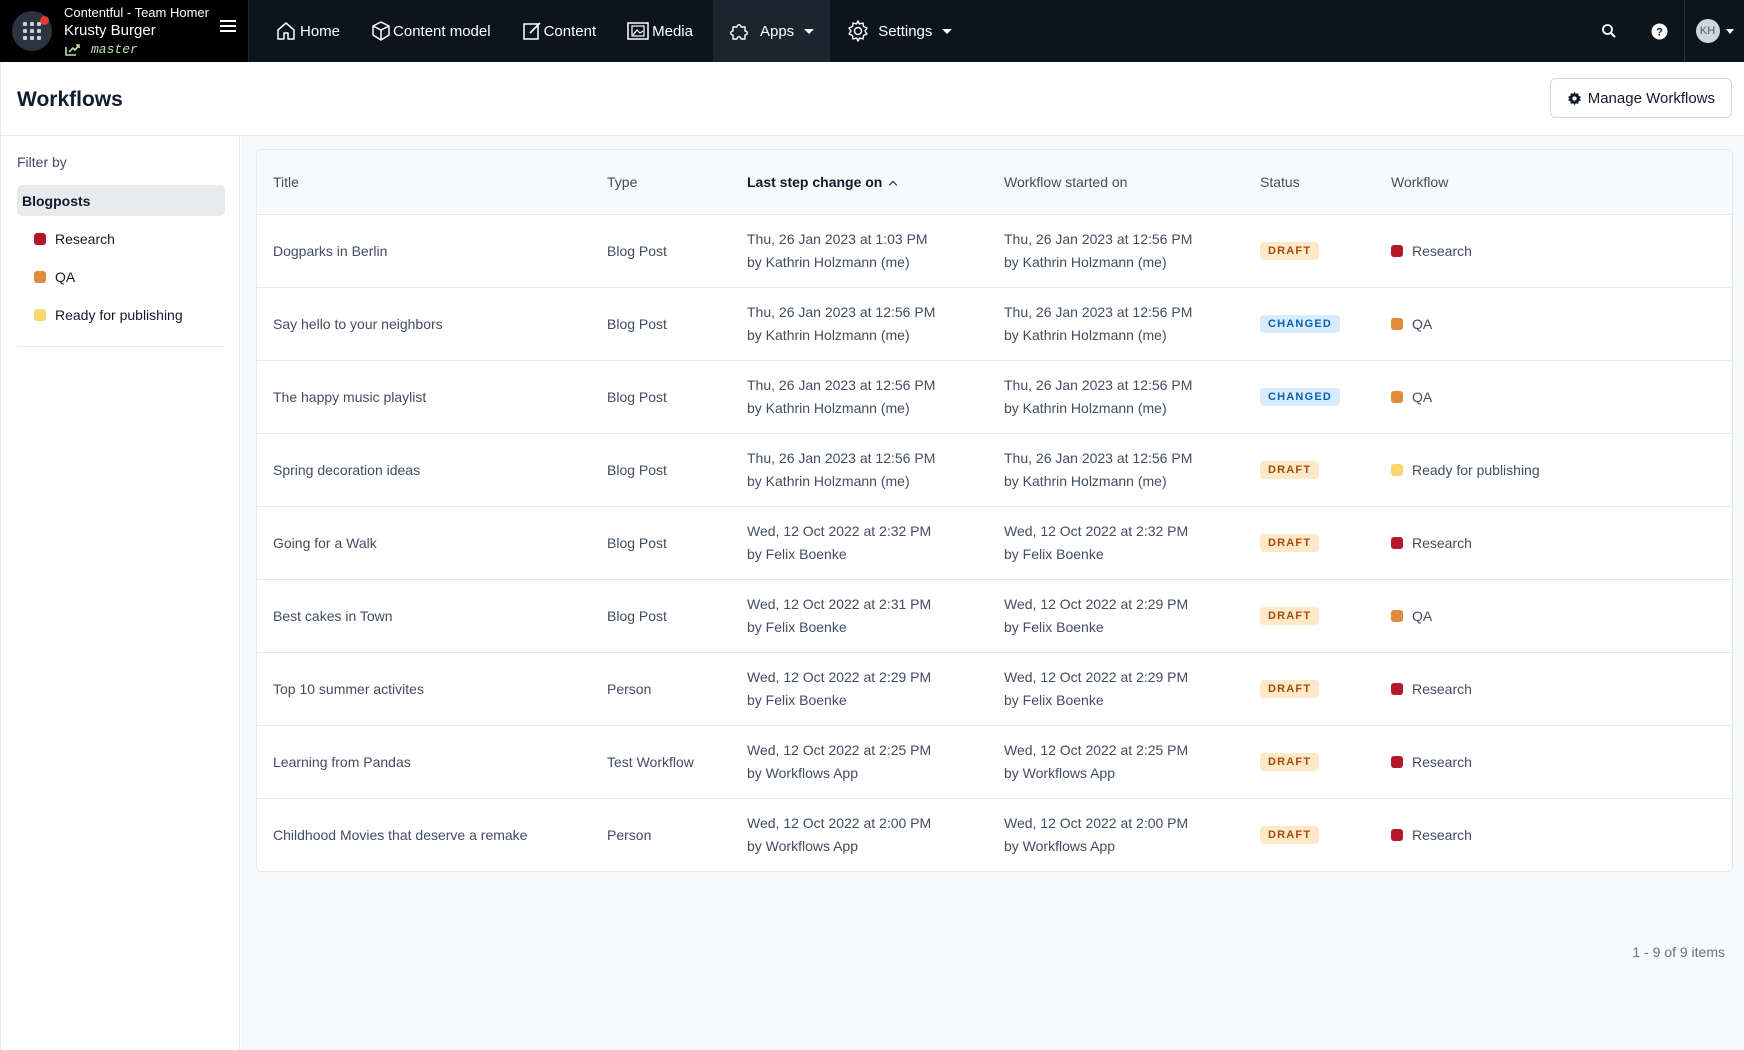  Describe the element at coordinates (664, 31) in the screenshot. I see `nav-media: Media` at that location.